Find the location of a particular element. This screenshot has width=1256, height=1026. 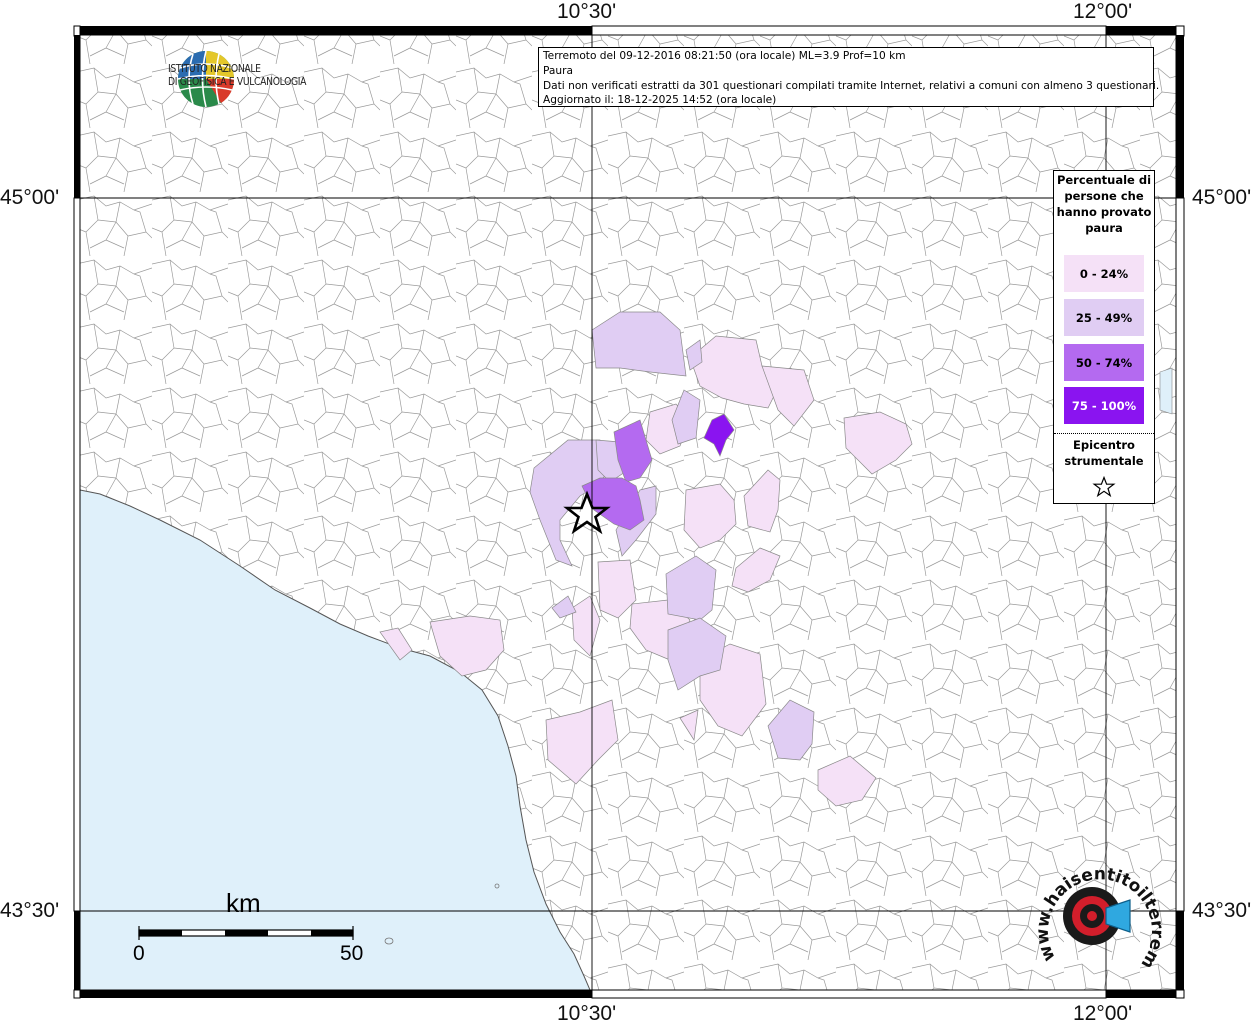

legend-epicenter-label: Epicentro strumentale is located at coordinates (1104, 453).